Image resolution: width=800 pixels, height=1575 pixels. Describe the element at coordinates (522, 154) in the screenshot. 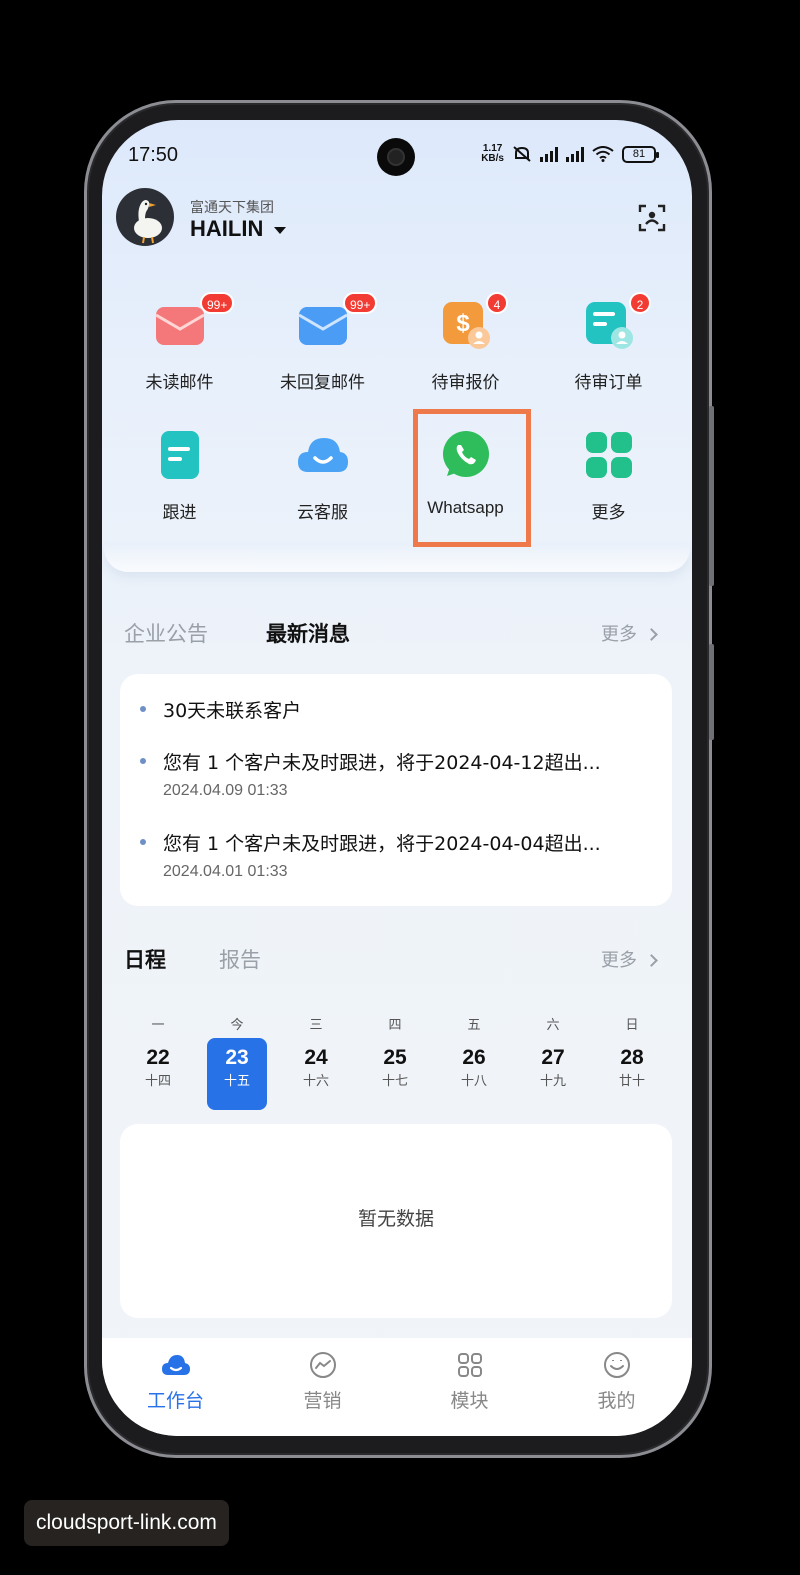

I see `mute-bell-icon` at that location.